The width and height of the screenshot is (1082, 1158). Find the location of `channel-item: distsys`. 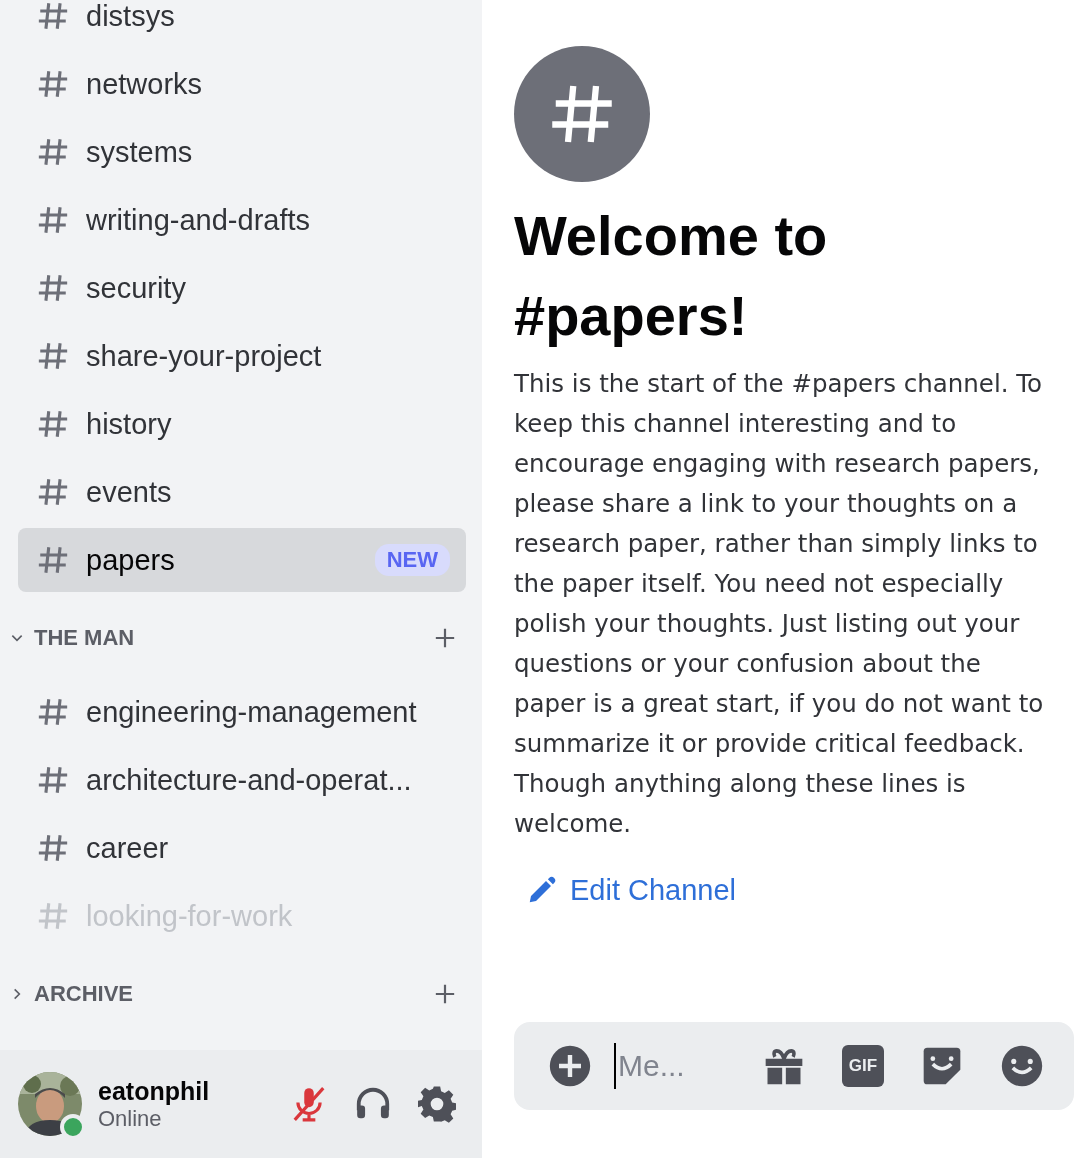

channel-item: distsys is located at coordinates (242, 24).